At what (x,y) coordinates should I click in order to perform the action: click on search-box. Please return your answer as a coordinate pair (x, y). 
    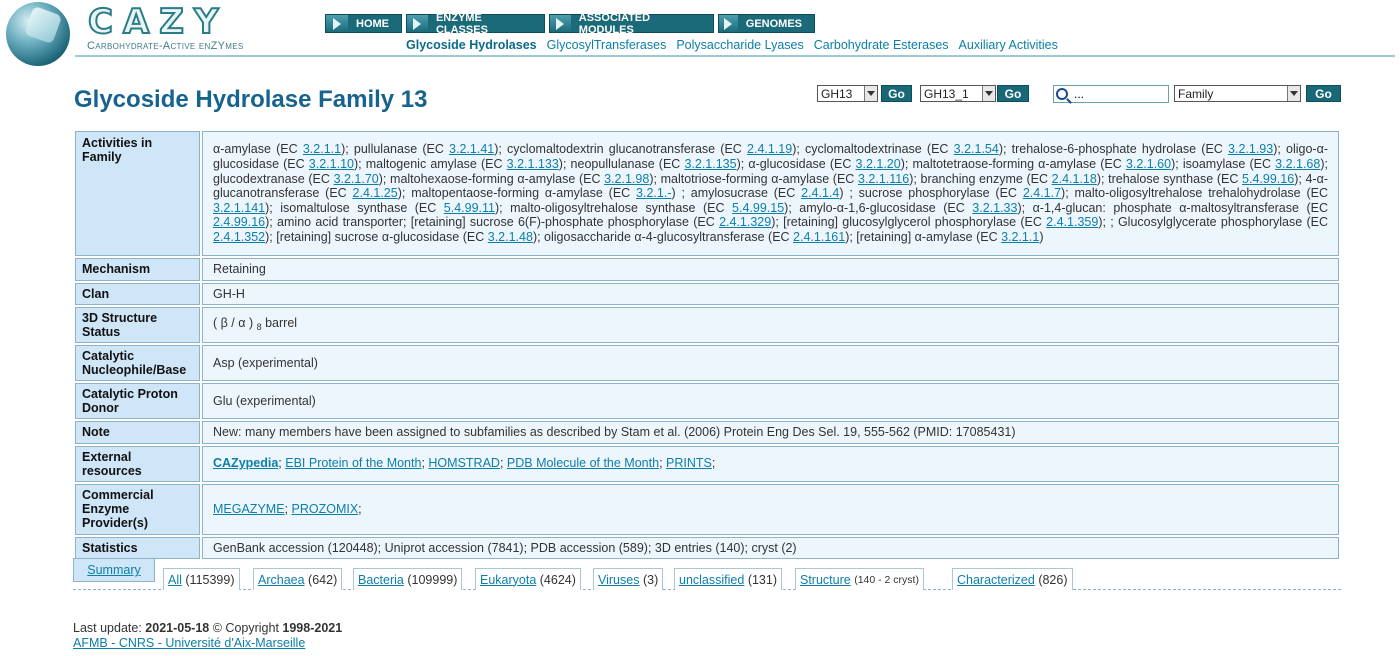
    Looking at the image, I should click on (1111, 94).